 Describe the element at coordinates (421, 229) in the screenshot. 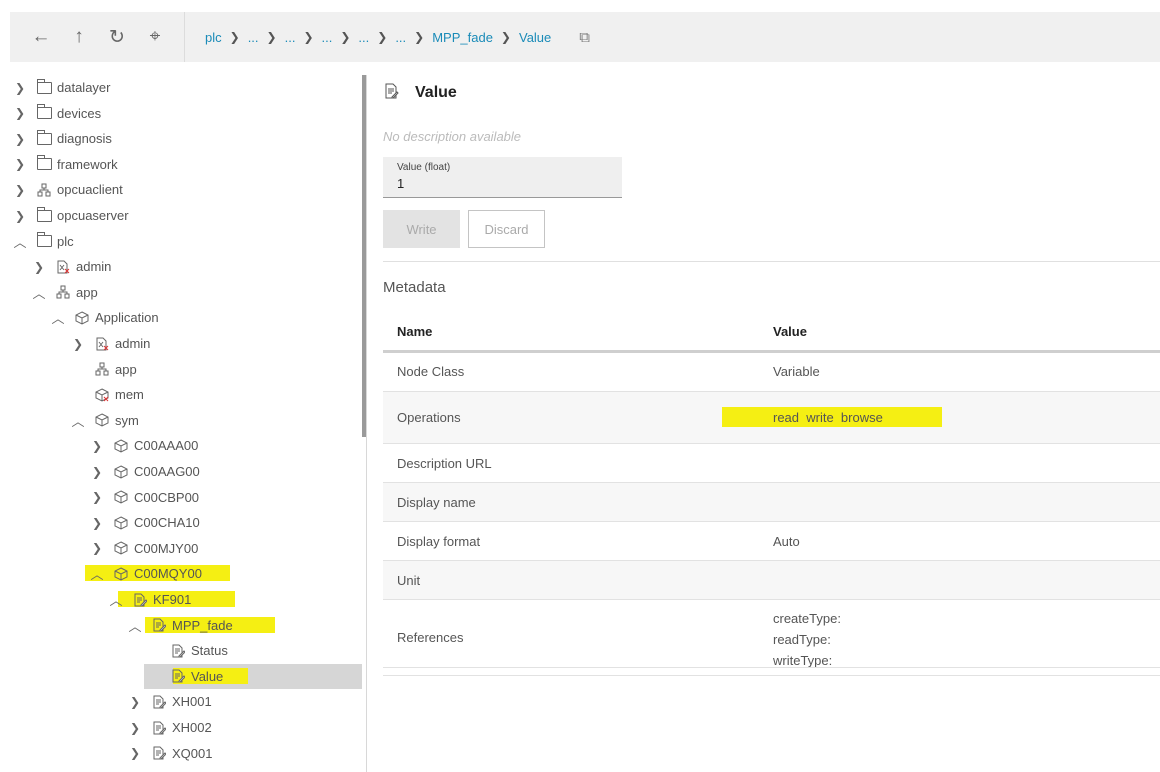

I see `write-button: Write` at that location.